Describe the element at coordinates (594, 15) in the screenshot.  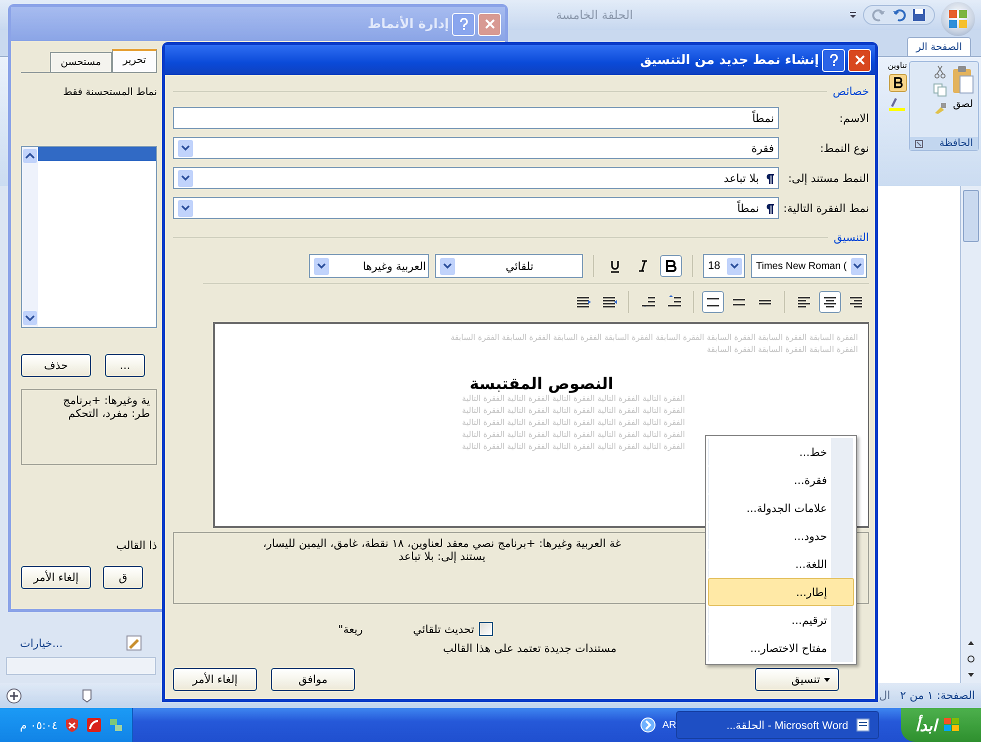
I see `window-title: الحلقة الخامسة` at that location.